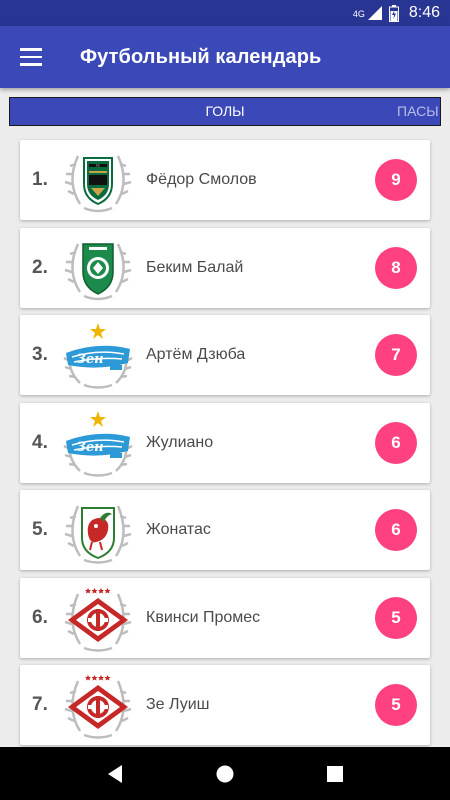 This screenshot has width=450, height=800. What do you see at coordinates (374, 13) in the screenshot?
I see `signal-icon` at bounding box center [374, 13].